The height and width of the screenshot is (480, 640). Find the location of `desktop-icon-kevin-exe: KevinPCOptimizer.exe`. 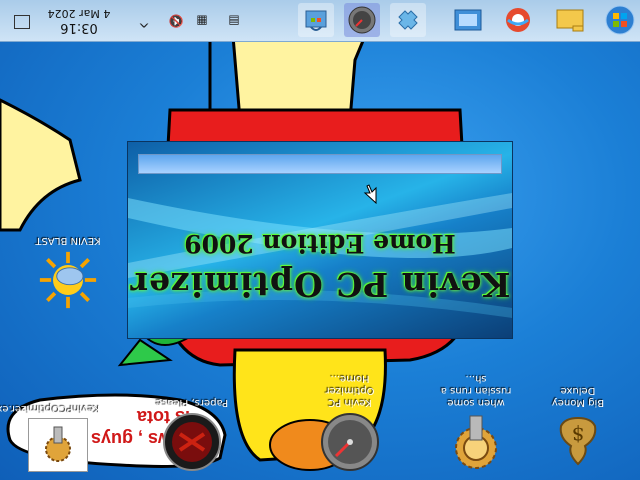

desktop-icon-kevin-exe: KevinPCOptimizer.exe is located at coordinates (50, 437).